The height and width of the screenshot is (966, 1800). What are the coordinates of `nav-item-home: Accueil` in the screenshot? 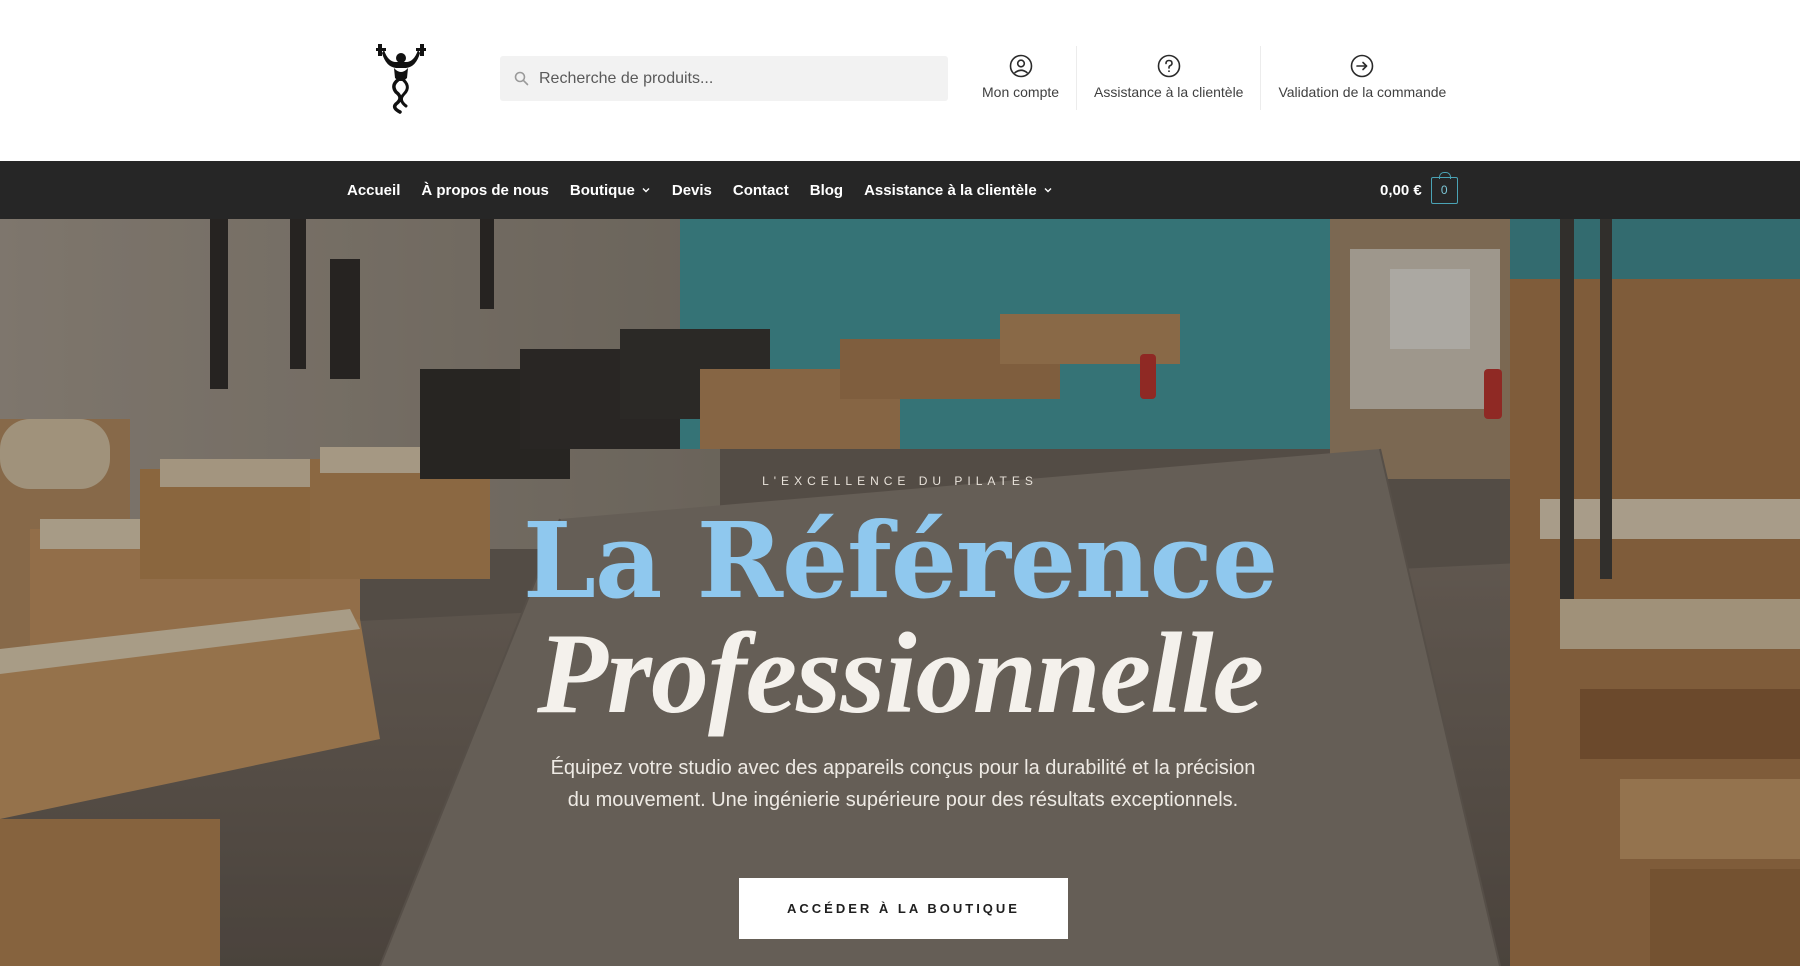 It's located at (373, 190).